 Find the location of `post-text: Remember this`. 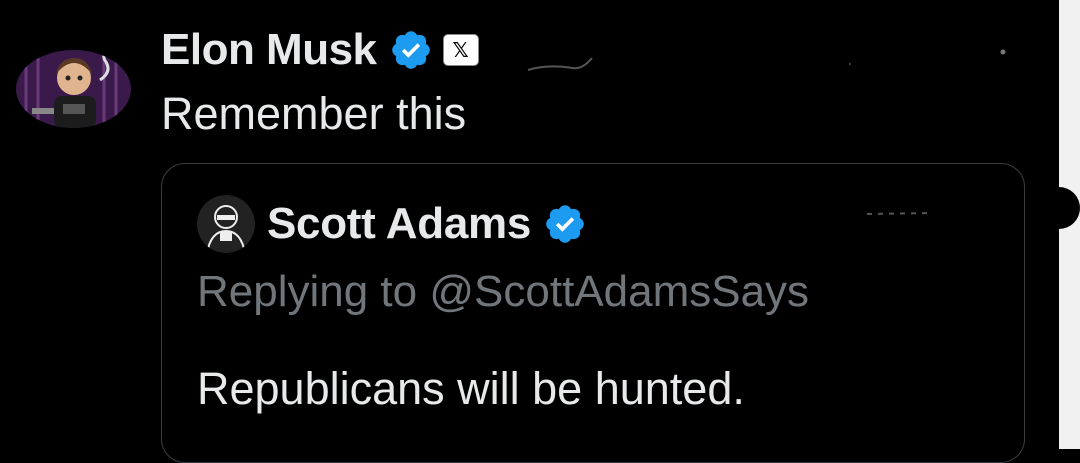

post-text: Remember this is located at coordinates (314, 113).